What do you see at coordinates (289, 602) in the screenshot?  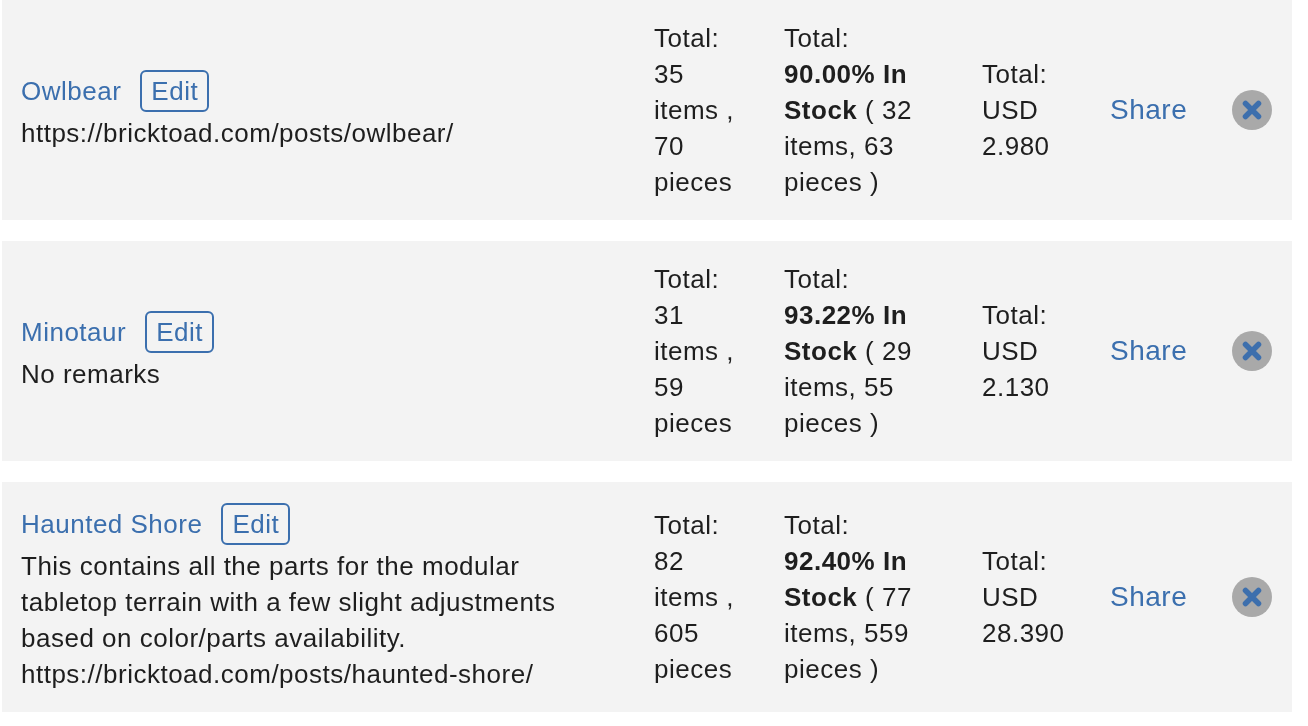 I see `remark-text: This contains all the parts for the modular tabletop terrain with a few slight adjustments based on color/parts availability.` at bounding box center [289, 602].